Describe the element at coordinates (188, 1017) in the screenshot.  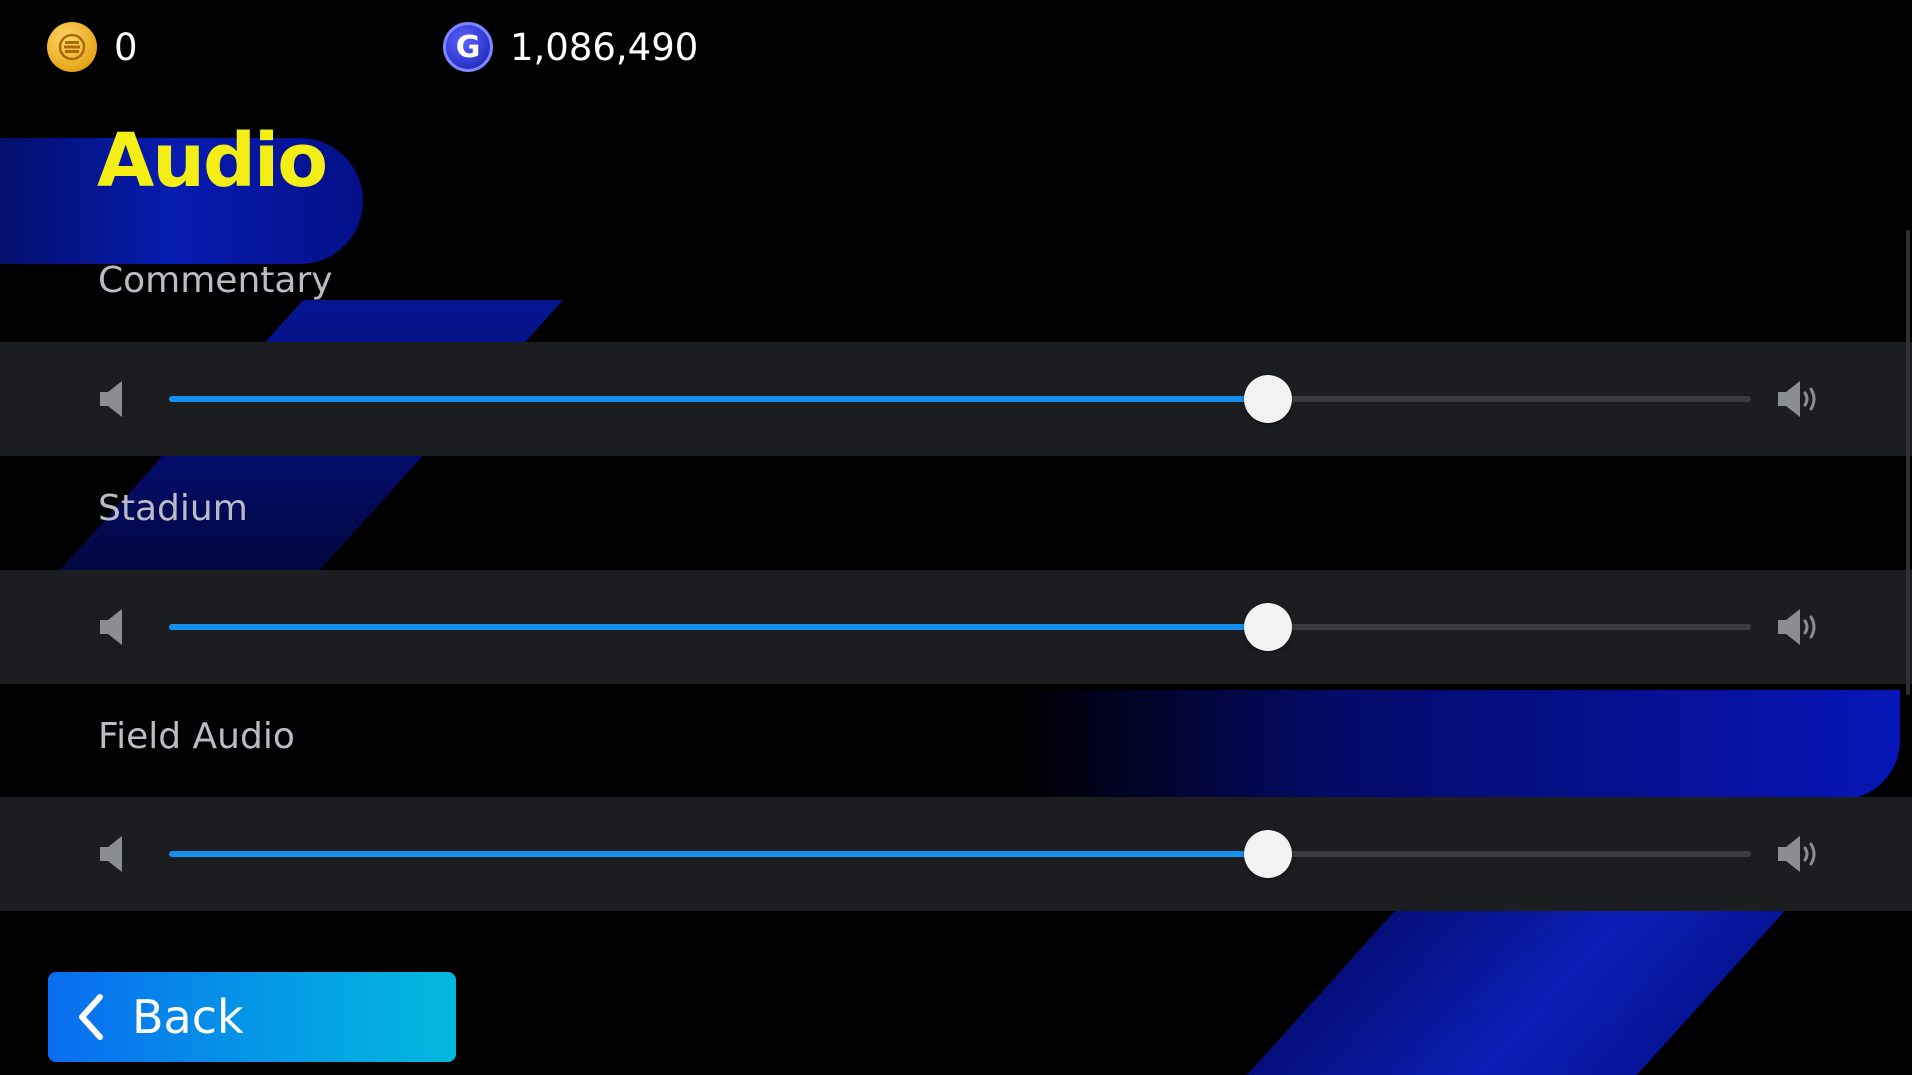
I see `back-button-label: Back` at that location.